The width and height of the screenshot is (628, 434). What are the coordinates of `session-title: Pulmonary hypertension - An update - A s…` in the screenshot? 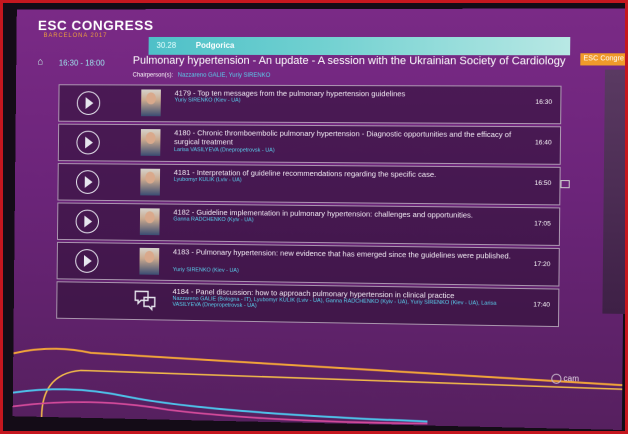 It's located at (349, 61).